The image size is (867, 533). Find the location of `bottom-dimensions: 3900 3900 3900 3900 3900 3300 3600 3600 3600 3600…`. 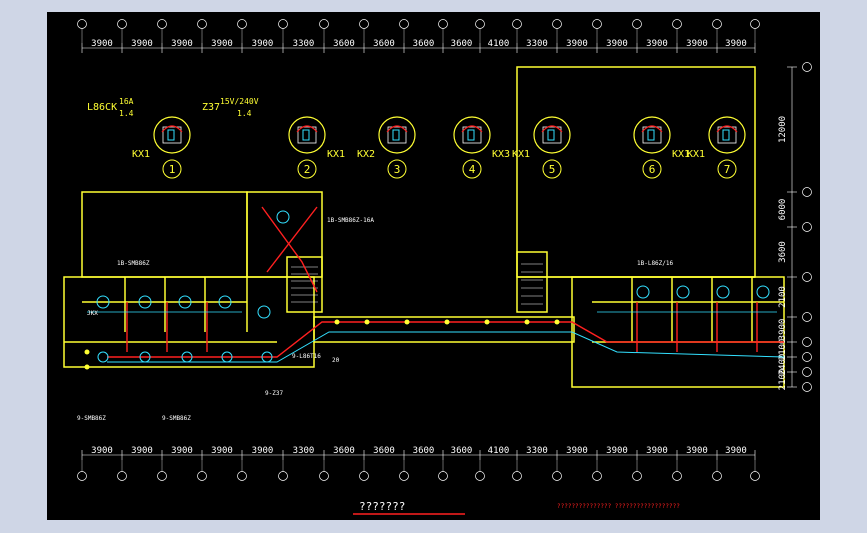

bottom-dimensions: 3900 3900 3900 3900 3900 3300 3600 3600 3600 3600… is located at coordinates (418, 459).